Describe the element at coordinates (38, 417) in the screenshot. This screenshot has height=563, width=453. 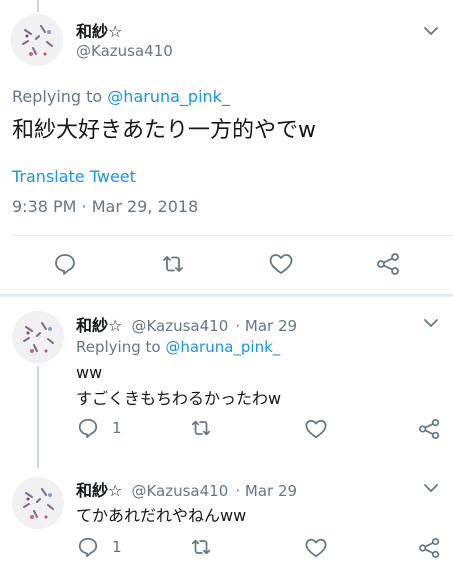
I see `thread-line` at that location.